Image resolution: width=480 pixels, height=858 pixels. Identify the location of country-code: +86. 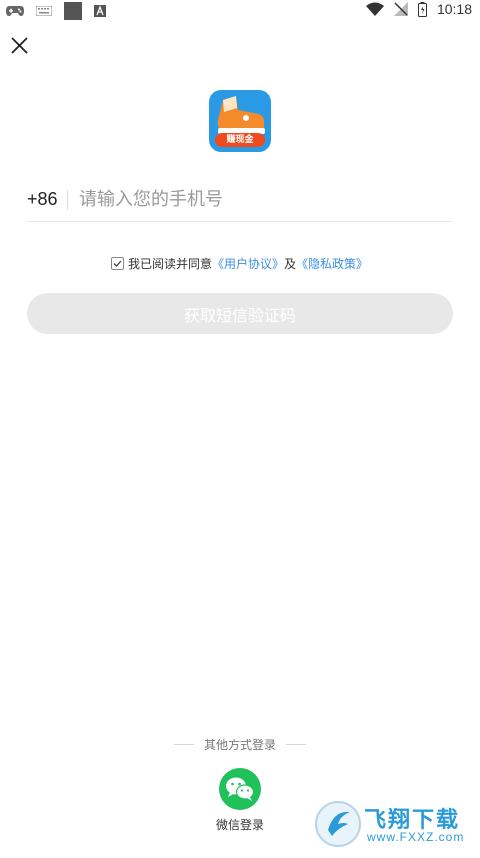
(47, 199).